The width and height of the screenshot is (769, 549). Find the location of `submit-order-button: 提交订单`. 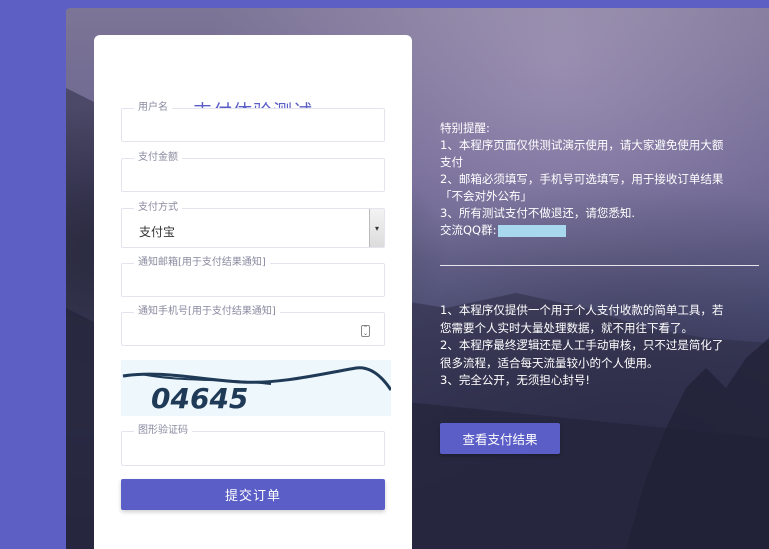

submit-order-button: 提交订单 is located at coordinates (253, 494).